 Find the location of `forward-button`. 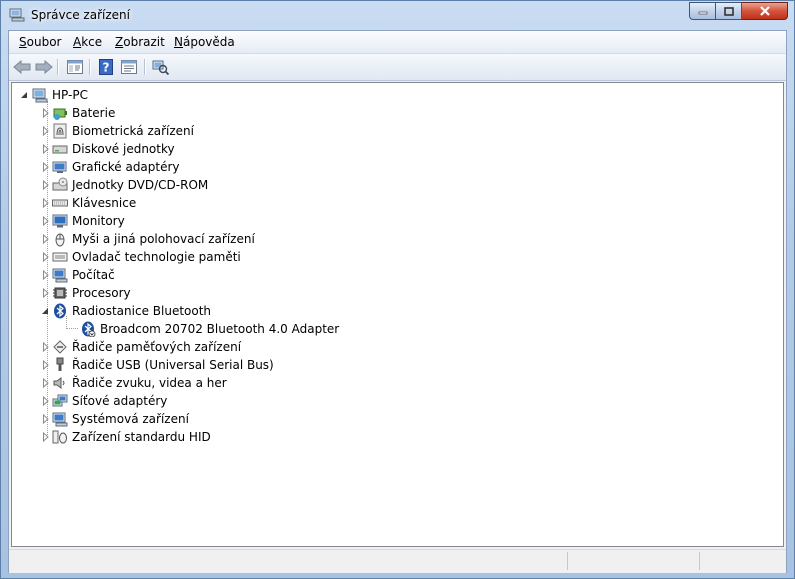

forward-button is located at coordinates (44, 67).